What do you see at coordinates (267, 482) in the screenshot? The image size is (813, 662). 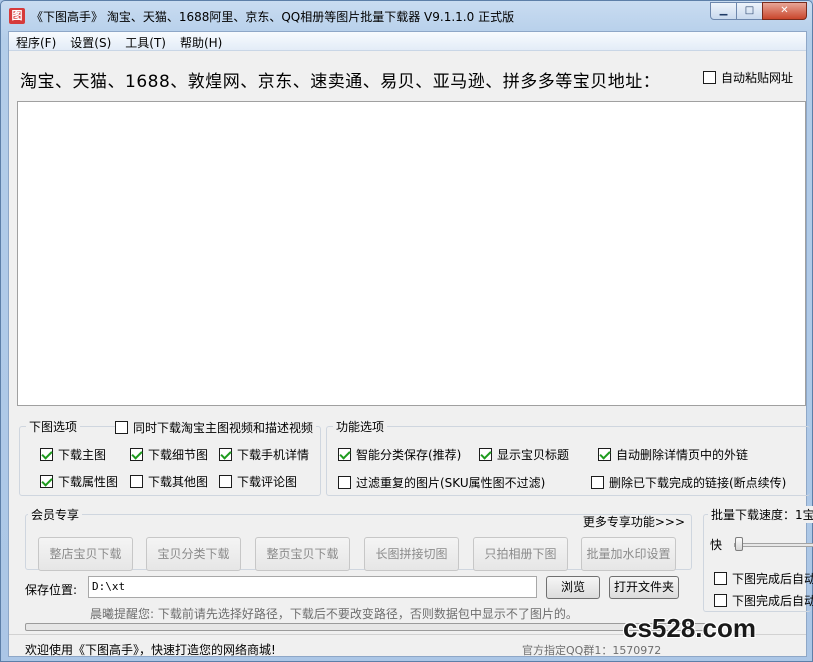 I see `review-image-label: 下载评论图` at bounding box center [267, 482].